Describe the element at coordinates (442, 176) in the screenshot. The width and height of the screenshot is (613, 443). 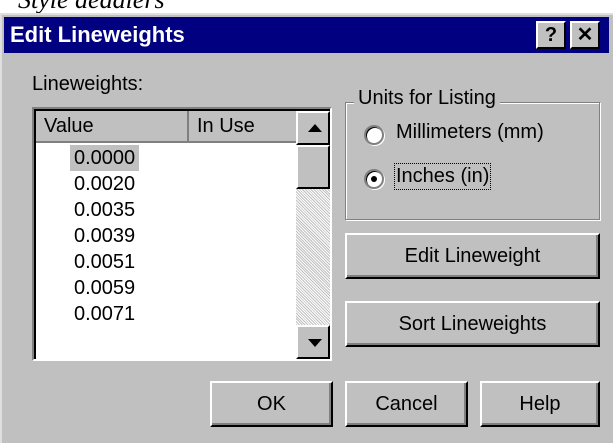
I see `radio-inches-label: Inches (in)` at that location.